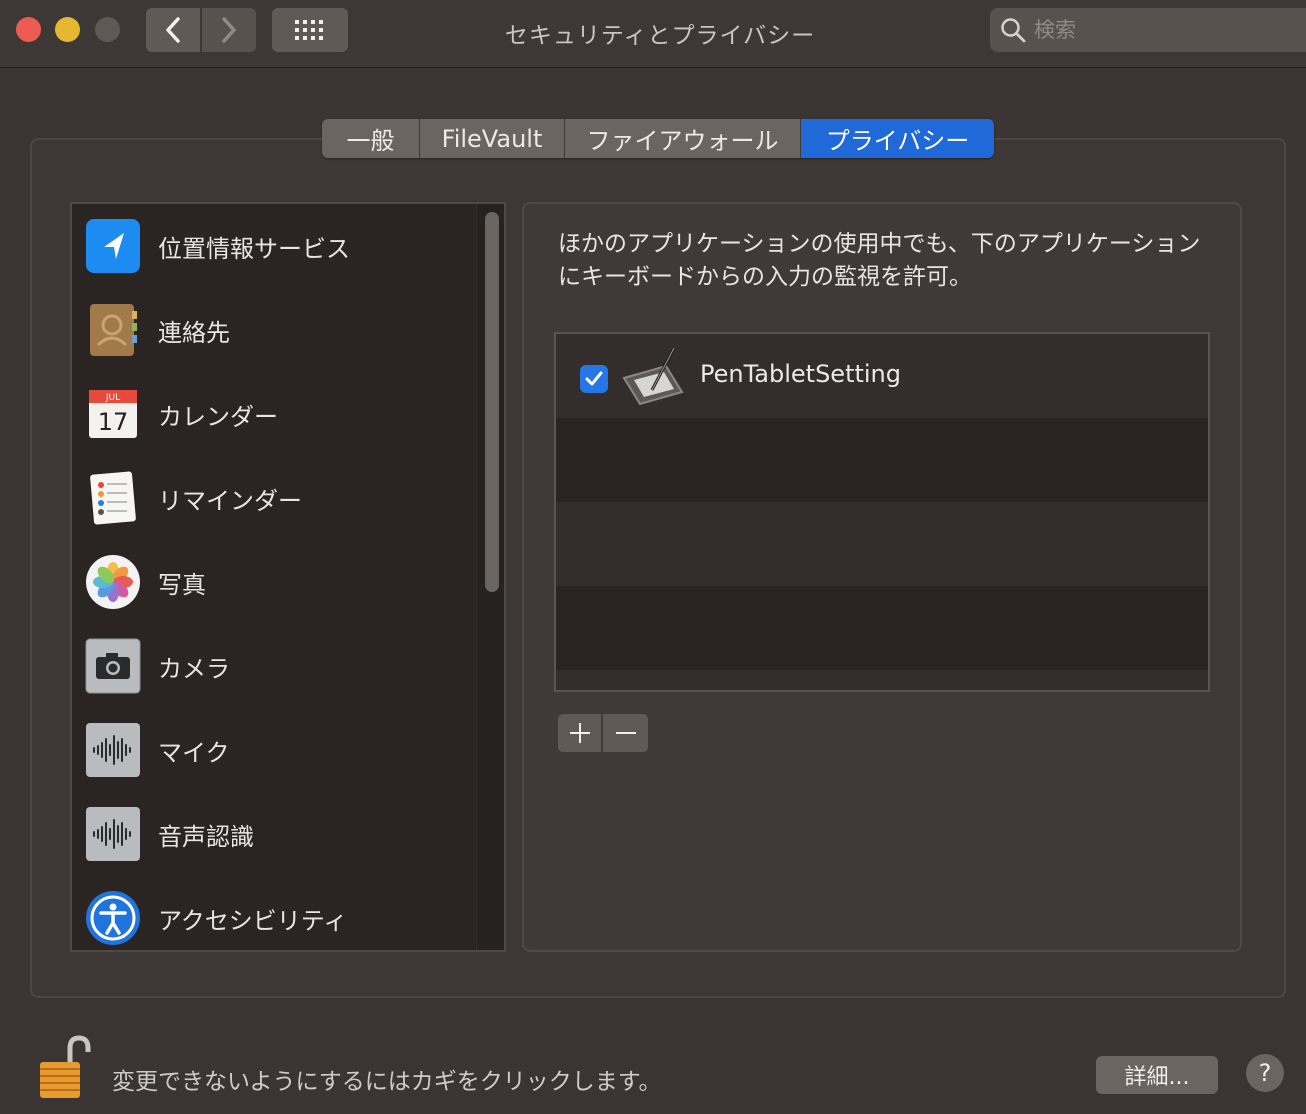 This screenshot has width=1306, height=1114. Describe the element at coordinates (274, 750) in the screenshot. I see `sidebar-item-microphone: マイク` at that location.